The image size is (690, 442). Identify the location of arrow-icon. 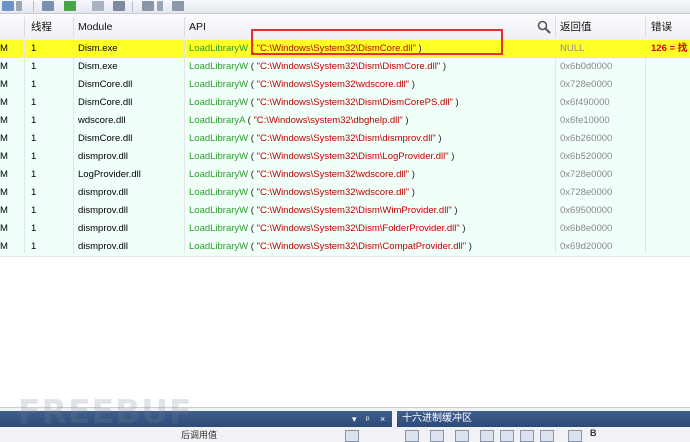
(8, 6).